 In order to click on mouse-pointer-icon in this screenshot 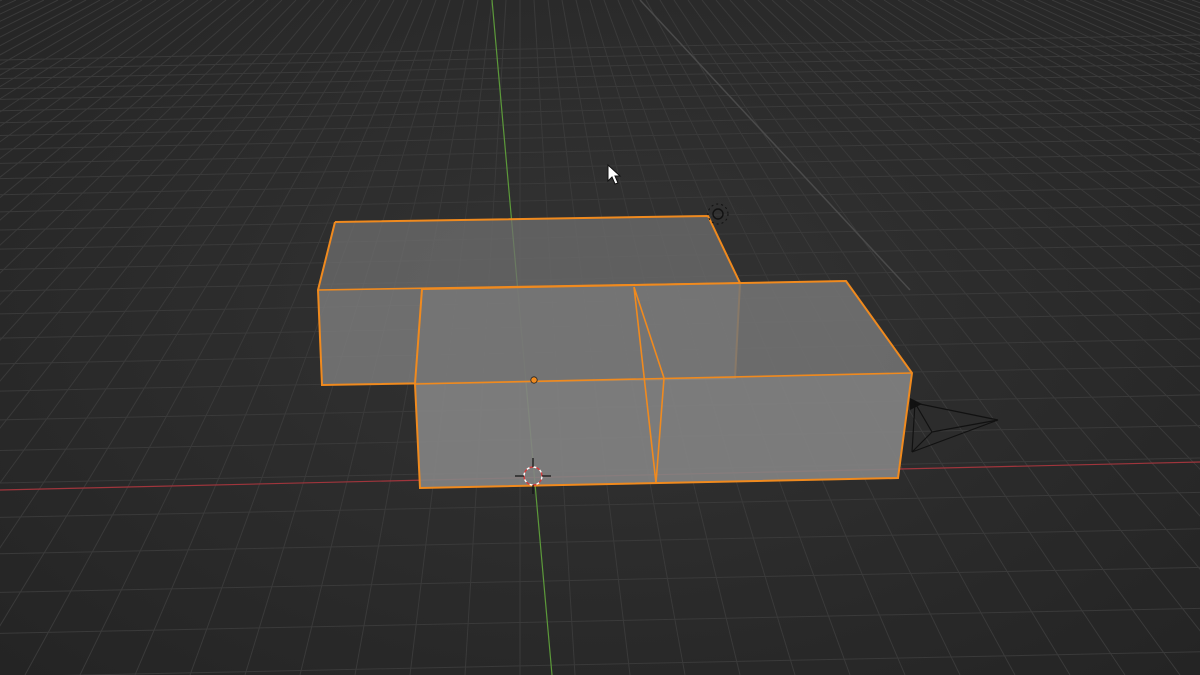, I will do `click(614, 174)`.